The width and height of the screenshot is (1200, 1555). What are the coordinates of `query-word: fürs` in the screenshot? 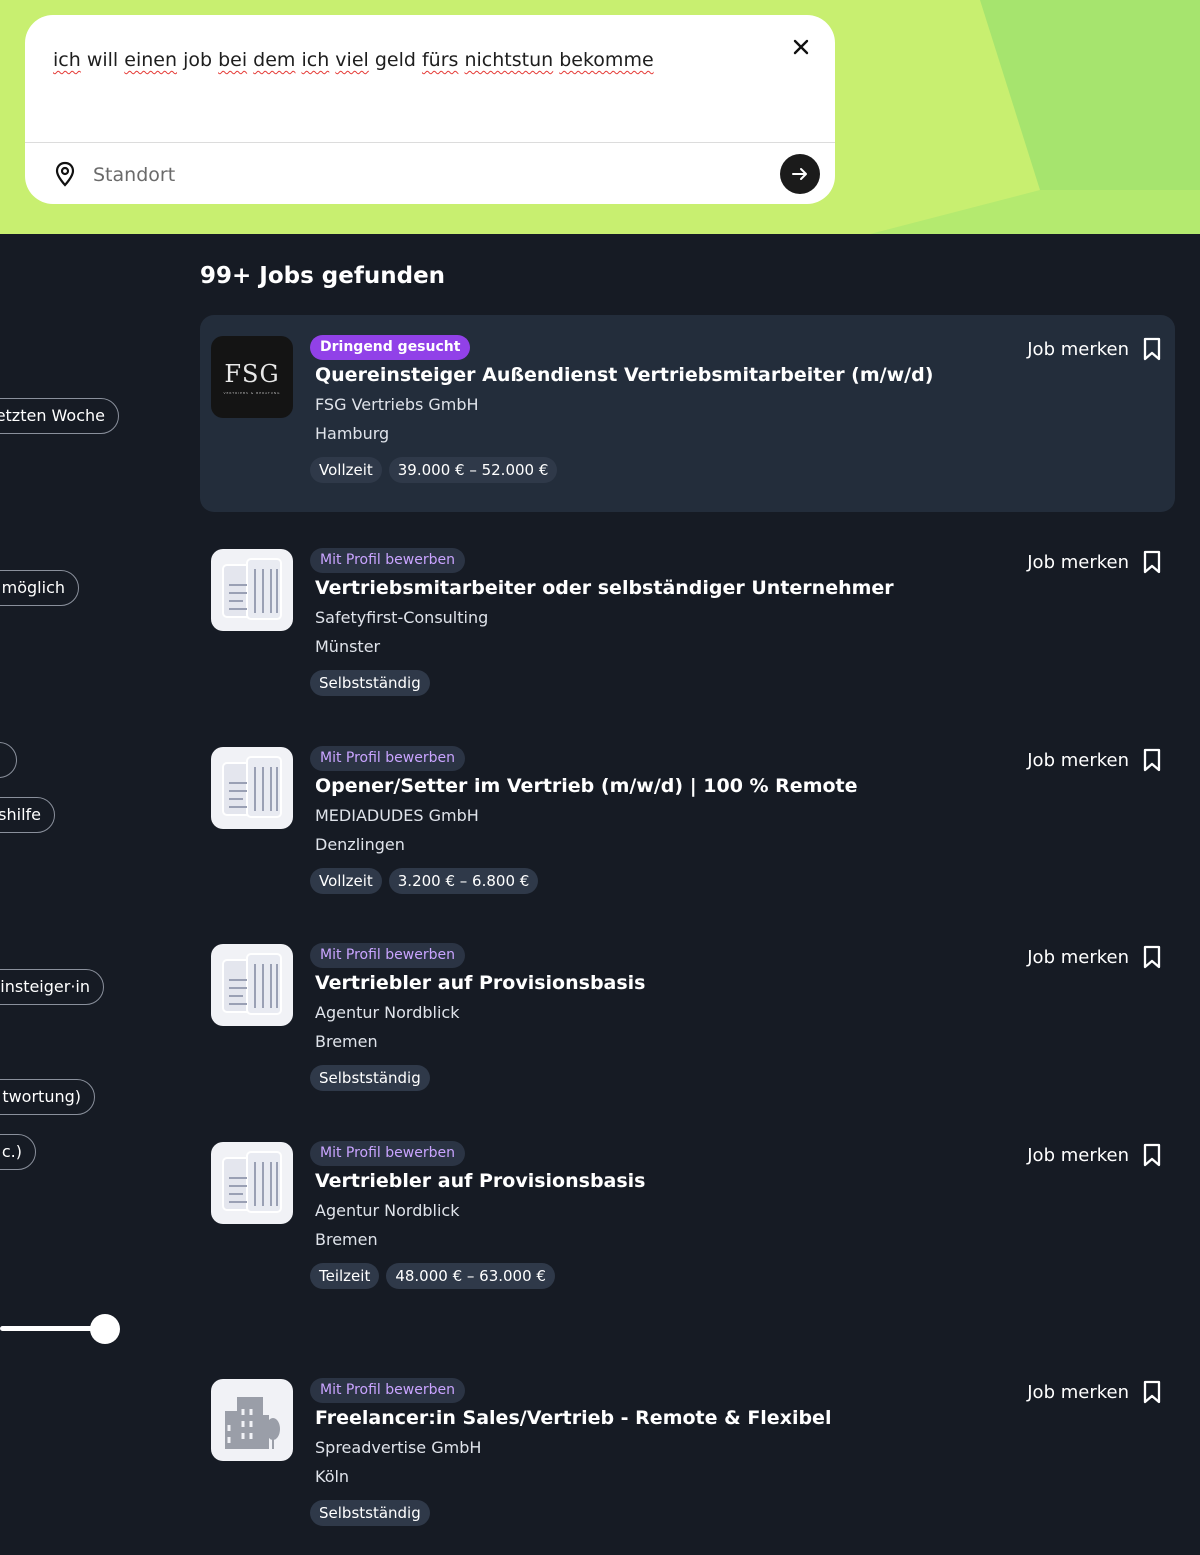 It's located at (440, 60).